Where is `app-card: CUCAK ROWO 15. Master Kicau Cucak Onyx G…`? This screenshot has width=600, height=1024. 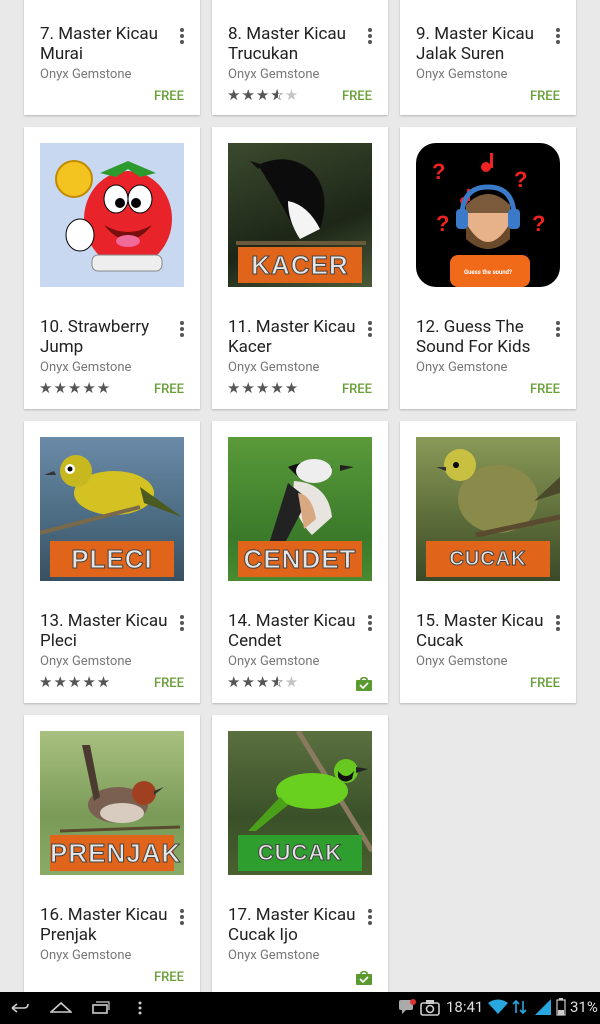
app-card: CUCAK ROWO 15. Master Kicau Cucak Onyx G… is located at coordinates (488, 562).